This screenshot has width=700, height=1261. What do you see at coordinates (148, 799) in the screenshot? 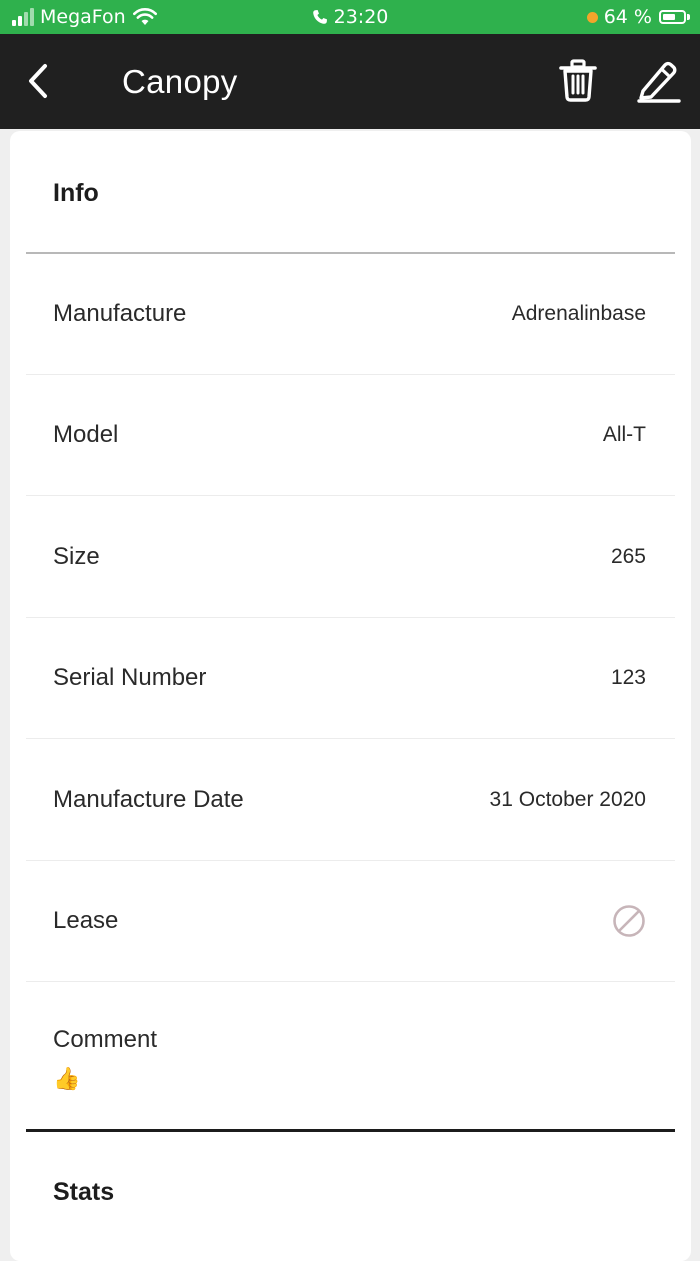
I see `row-label: Manufacture Date` at bounding box center [148, 799].